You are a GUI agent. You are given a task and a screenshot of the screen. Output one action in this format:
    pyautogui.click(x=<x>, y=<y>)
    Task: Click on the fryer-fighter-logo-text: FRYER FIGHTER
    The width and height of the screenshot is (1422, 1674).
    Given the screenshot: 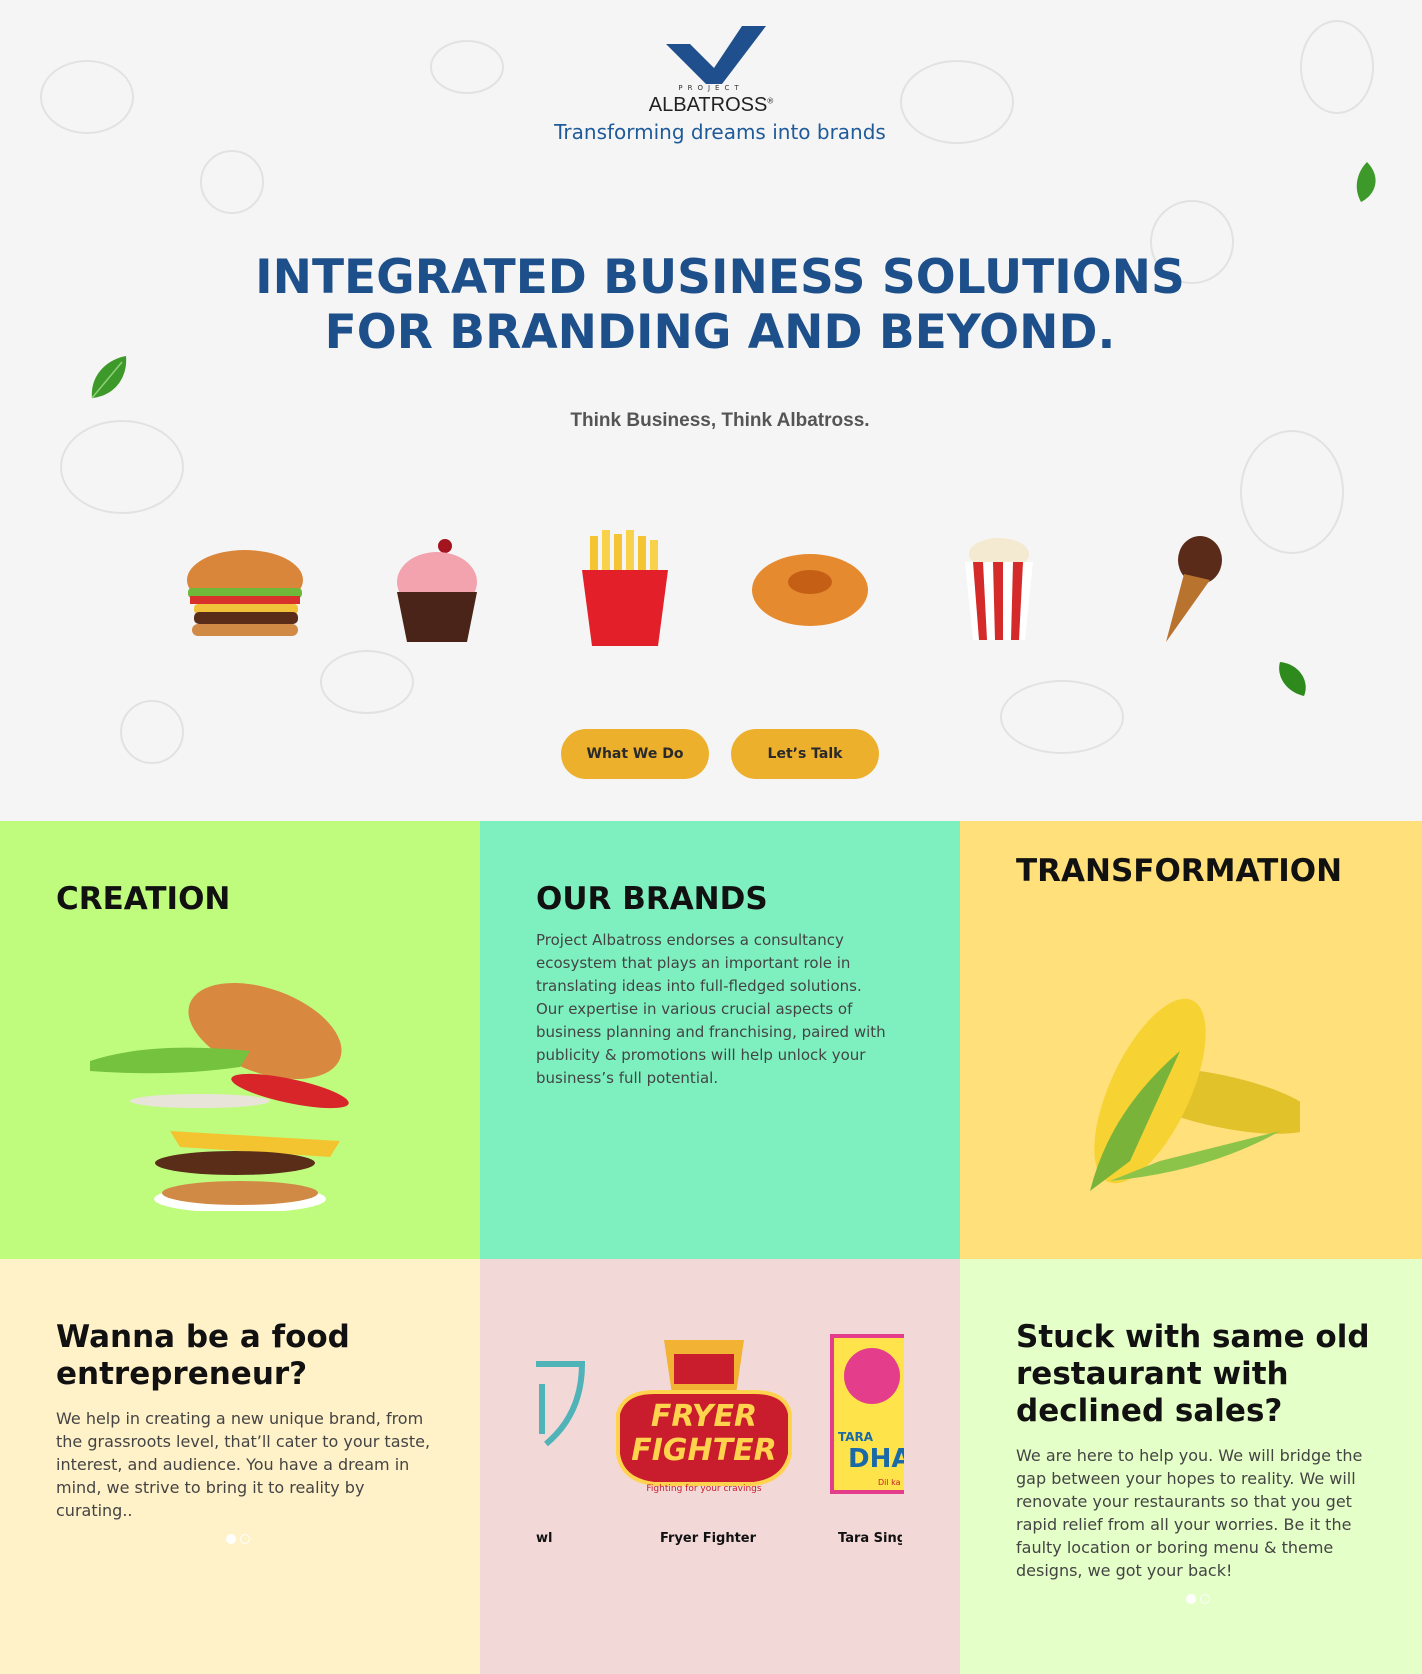 What is the action you would take?
    pyautogui.click(x=704, y=1434)
    